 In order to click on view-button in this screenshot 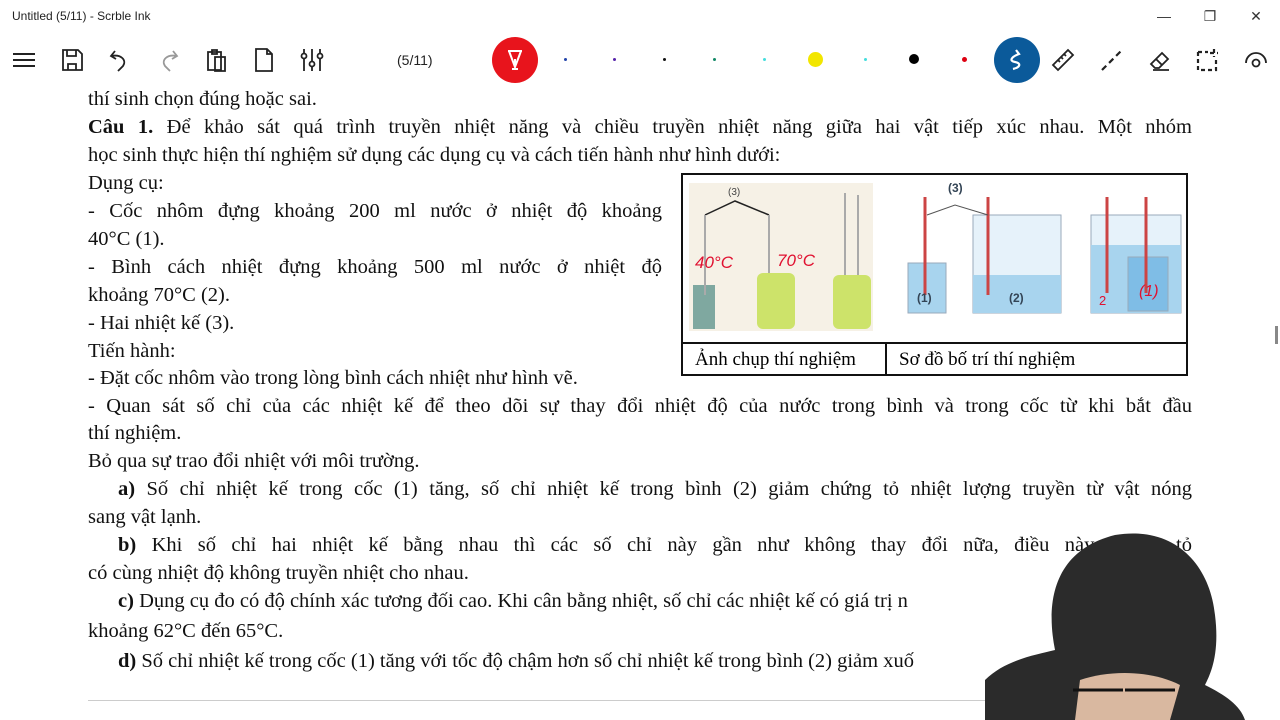, I will do `click(1256, 60)`.